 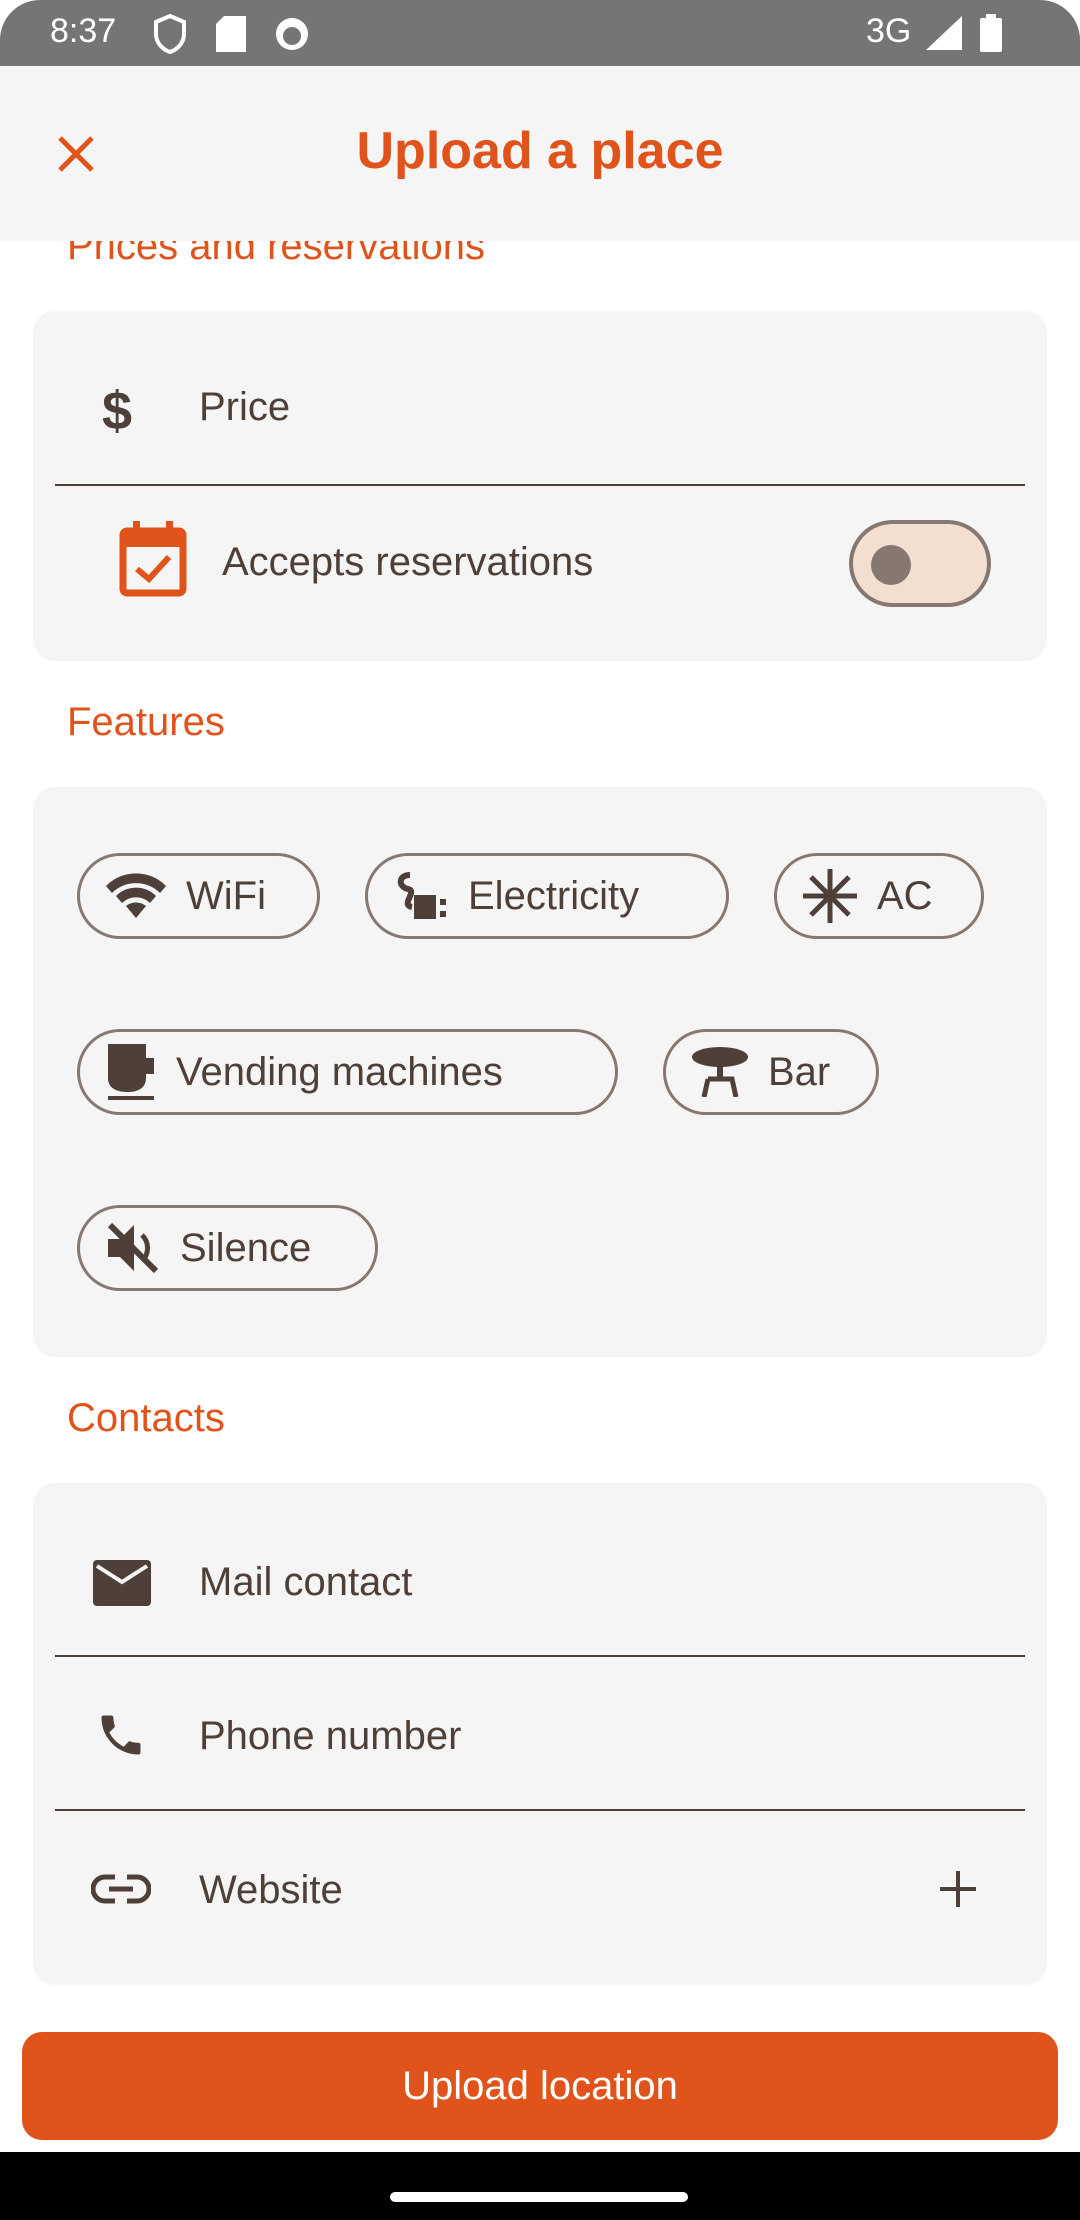 What do you see at coordinates (799, 1071) in the screenshot?
I see `chip-label: Bar` at bounding box center [799, 1071].